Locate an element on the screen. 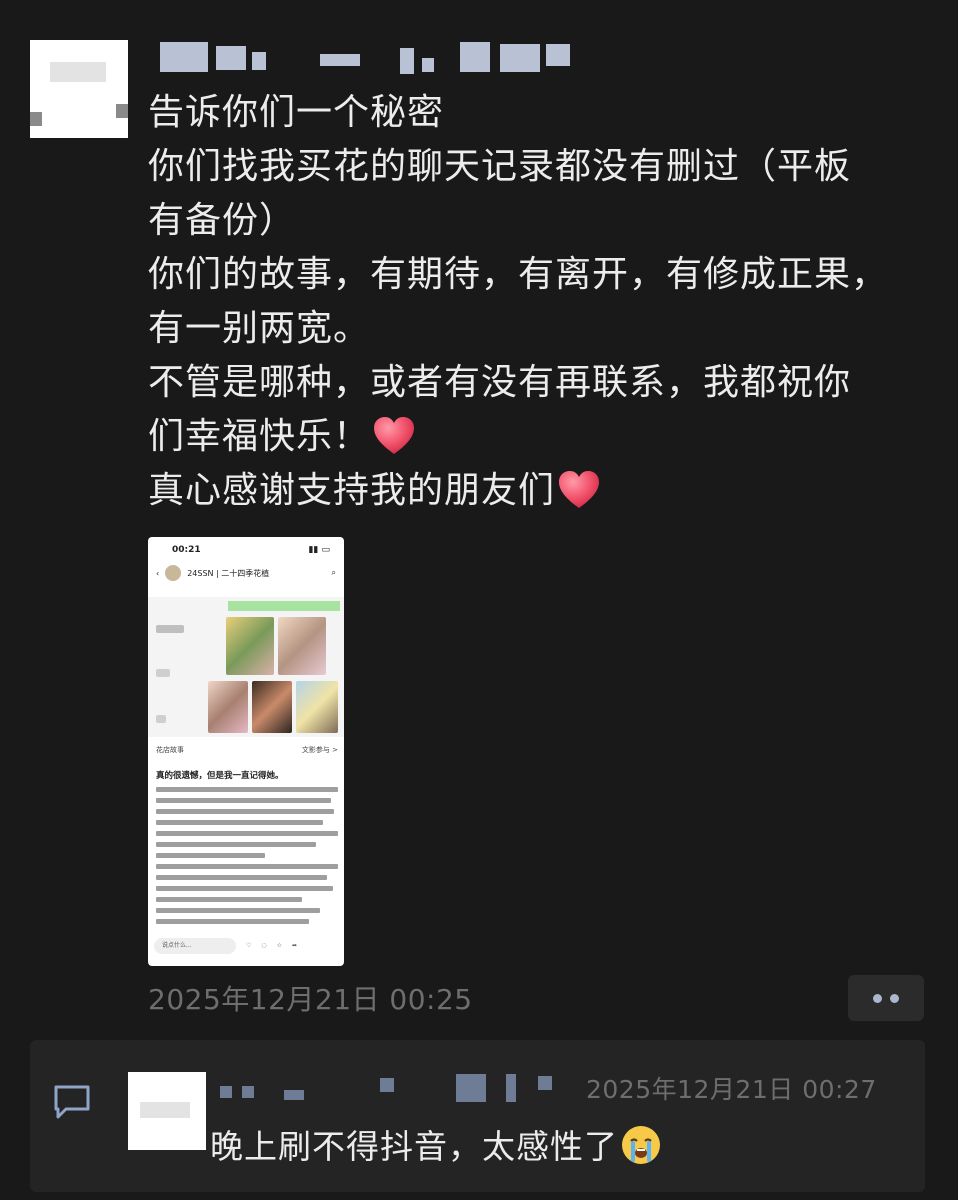 The width and height of the screenshot is (958, 1200). back-icon: ‹ is located at coordinates (158, 573).